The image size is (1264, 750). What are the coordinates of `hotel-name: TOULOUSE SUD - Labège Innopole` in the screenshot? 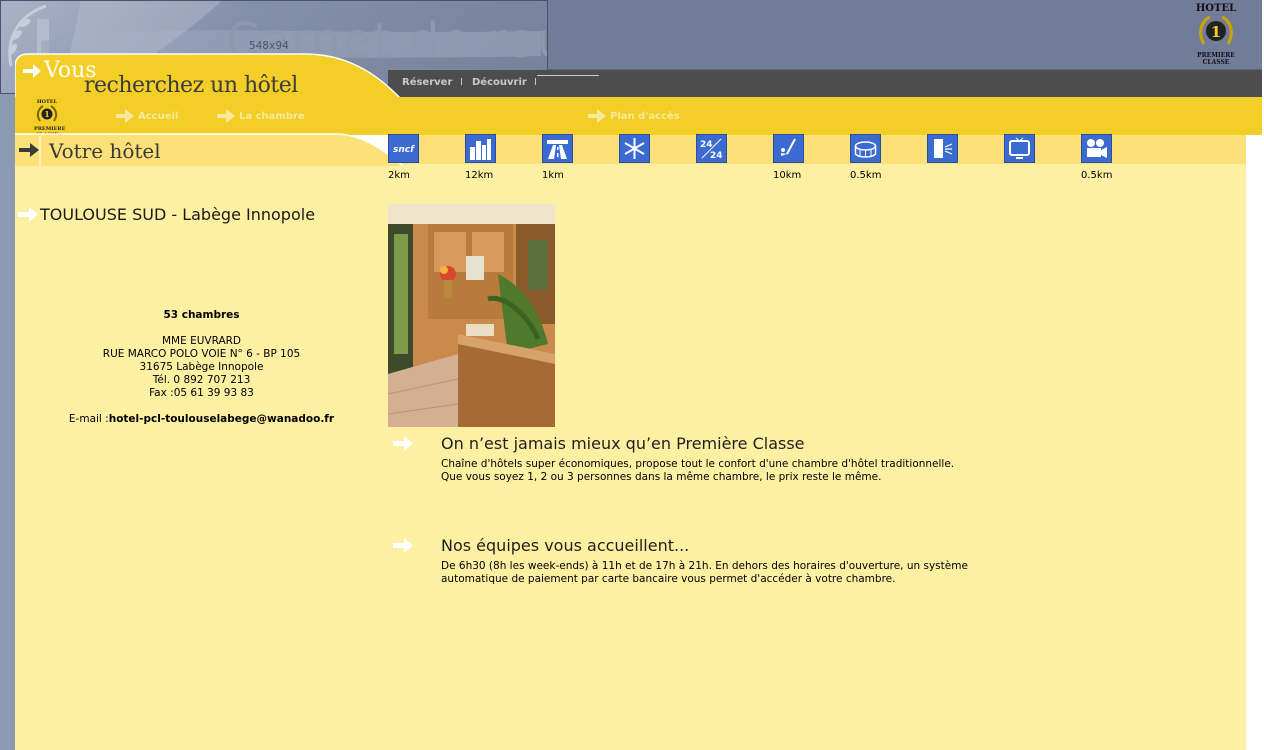 It's located at (178, 214).